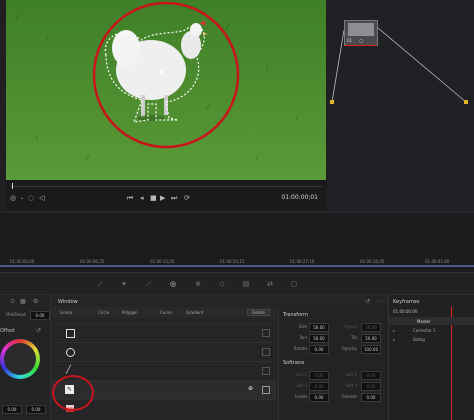 The width and height of the screenshot is (474, 420). I want to click on offset-label: Offset, so click(8, 331).